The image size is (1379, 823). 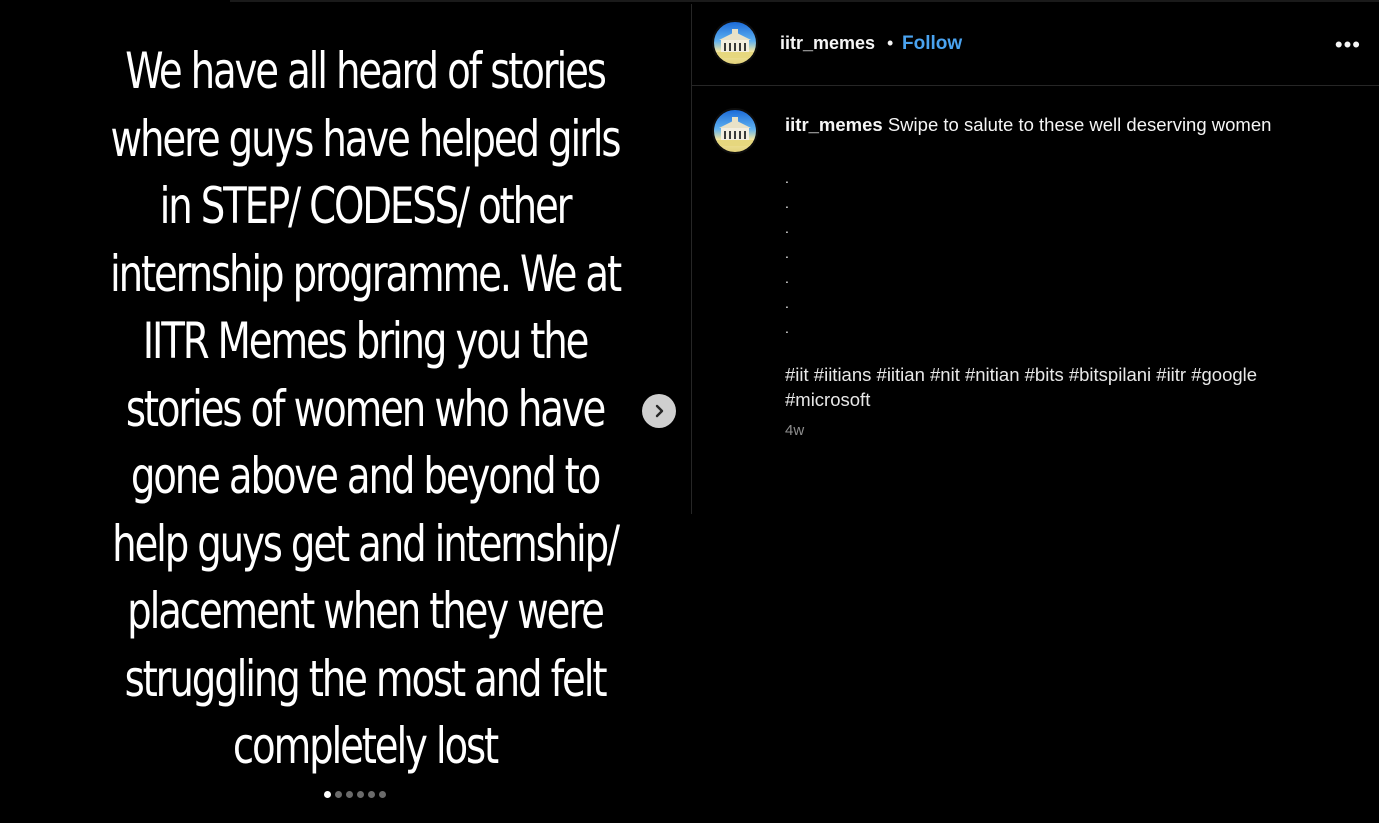 What do you see at coordinates (827, 399) in the screenshot?
I see `hashtag-link: #microsoft` at bounding box center [827, 399].